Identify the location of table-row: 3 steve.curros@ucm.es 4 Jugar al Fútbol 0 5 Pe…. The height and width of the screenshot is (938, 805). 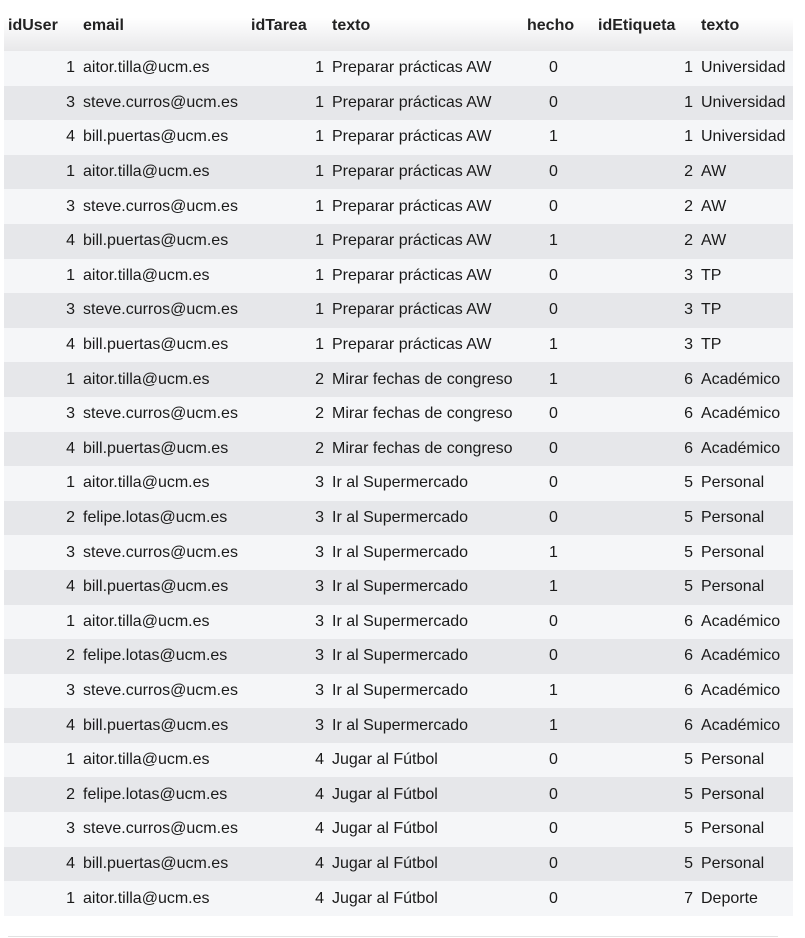
(398, 829).